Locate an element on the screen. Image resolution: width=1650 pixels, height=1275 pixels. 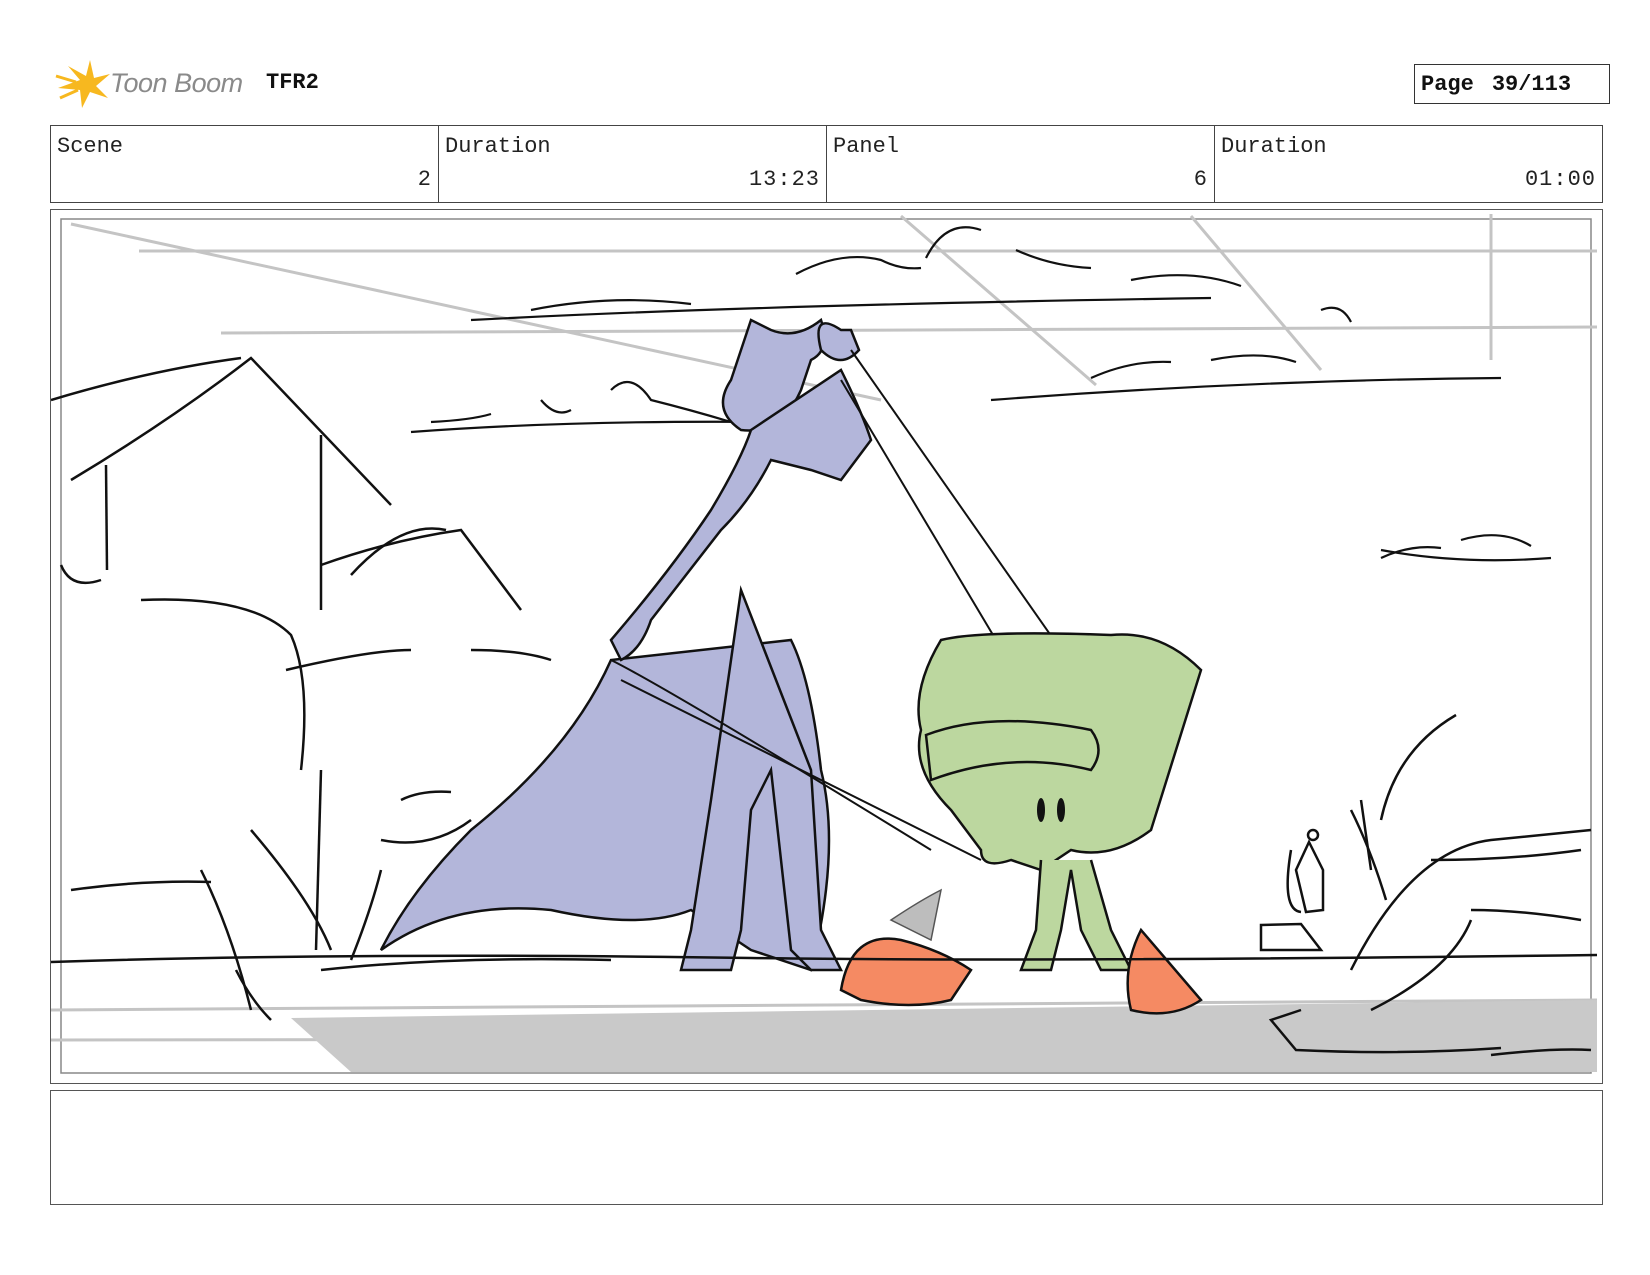
page-indicator: Page 39/113 is located at coordinates (1512, 84).